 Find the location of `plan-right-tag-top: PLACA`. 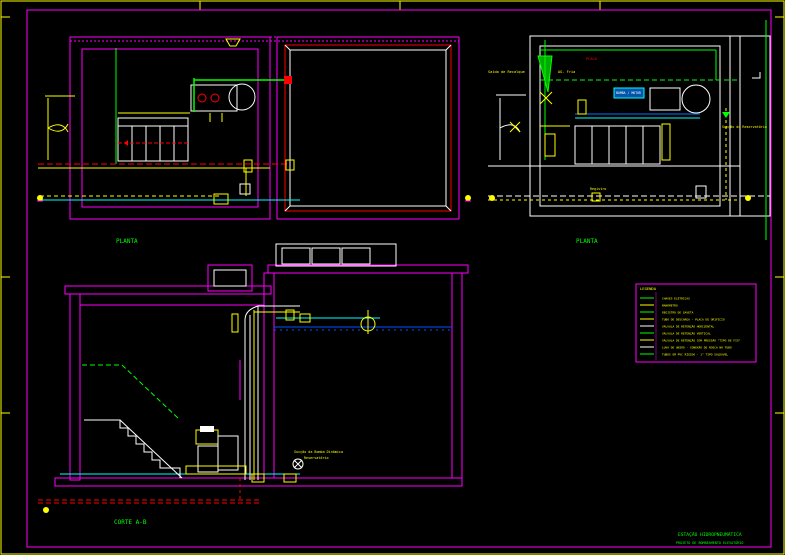

plan-right-tag-top: PLACA is located at coordinates (592, 59).